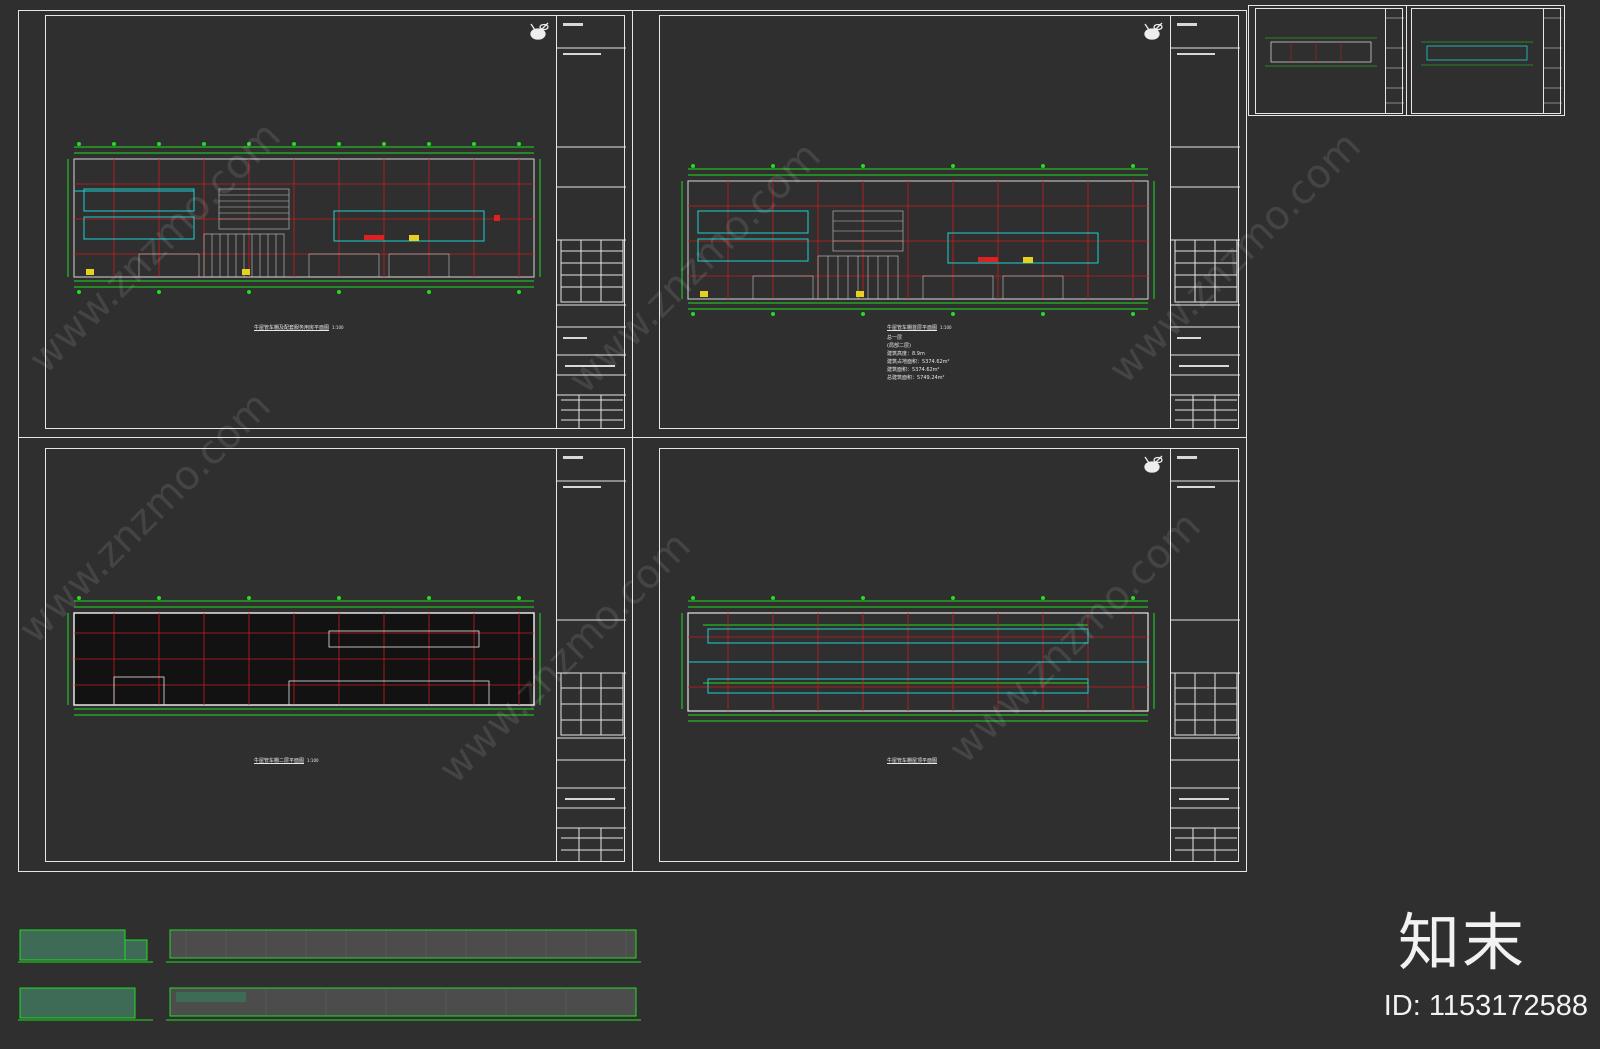 Image resolution: width=1600 pixels, height=1049 pixels. What do you see at coordinates (919, 328) in the screenshot?
I see `plan-title: 牛屋管车棚首层平面图 1:100` at bounding box center [919, 328].